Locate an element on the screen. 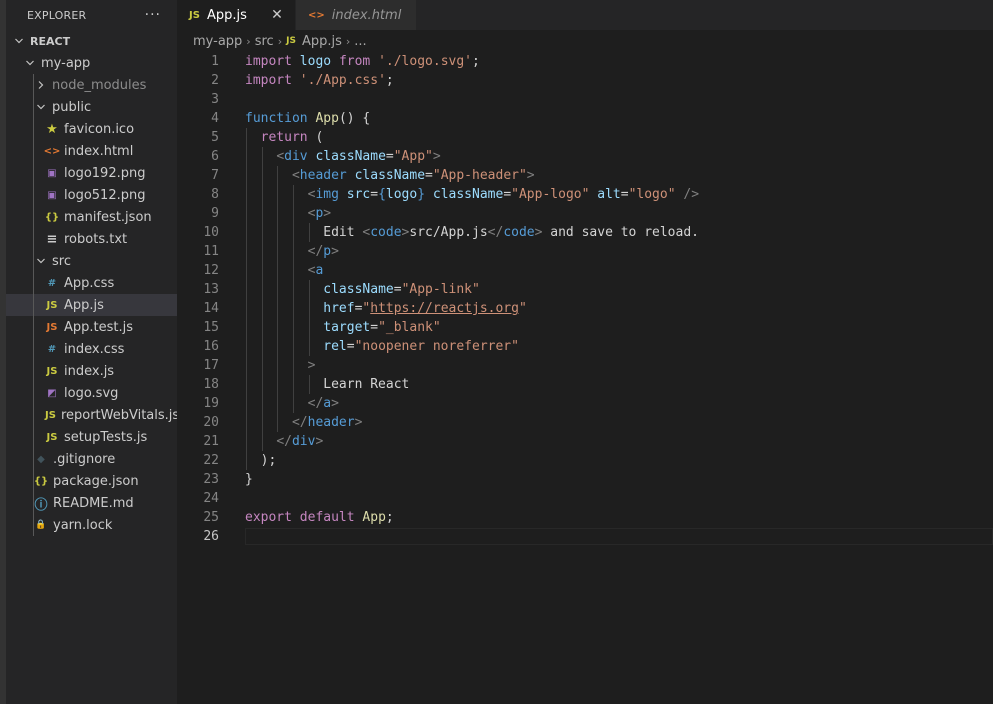 This screenshot has height=704, width=993. tree-item-yarn-lock: 🔒 yarn.lock is located at coordinates (91, 525).